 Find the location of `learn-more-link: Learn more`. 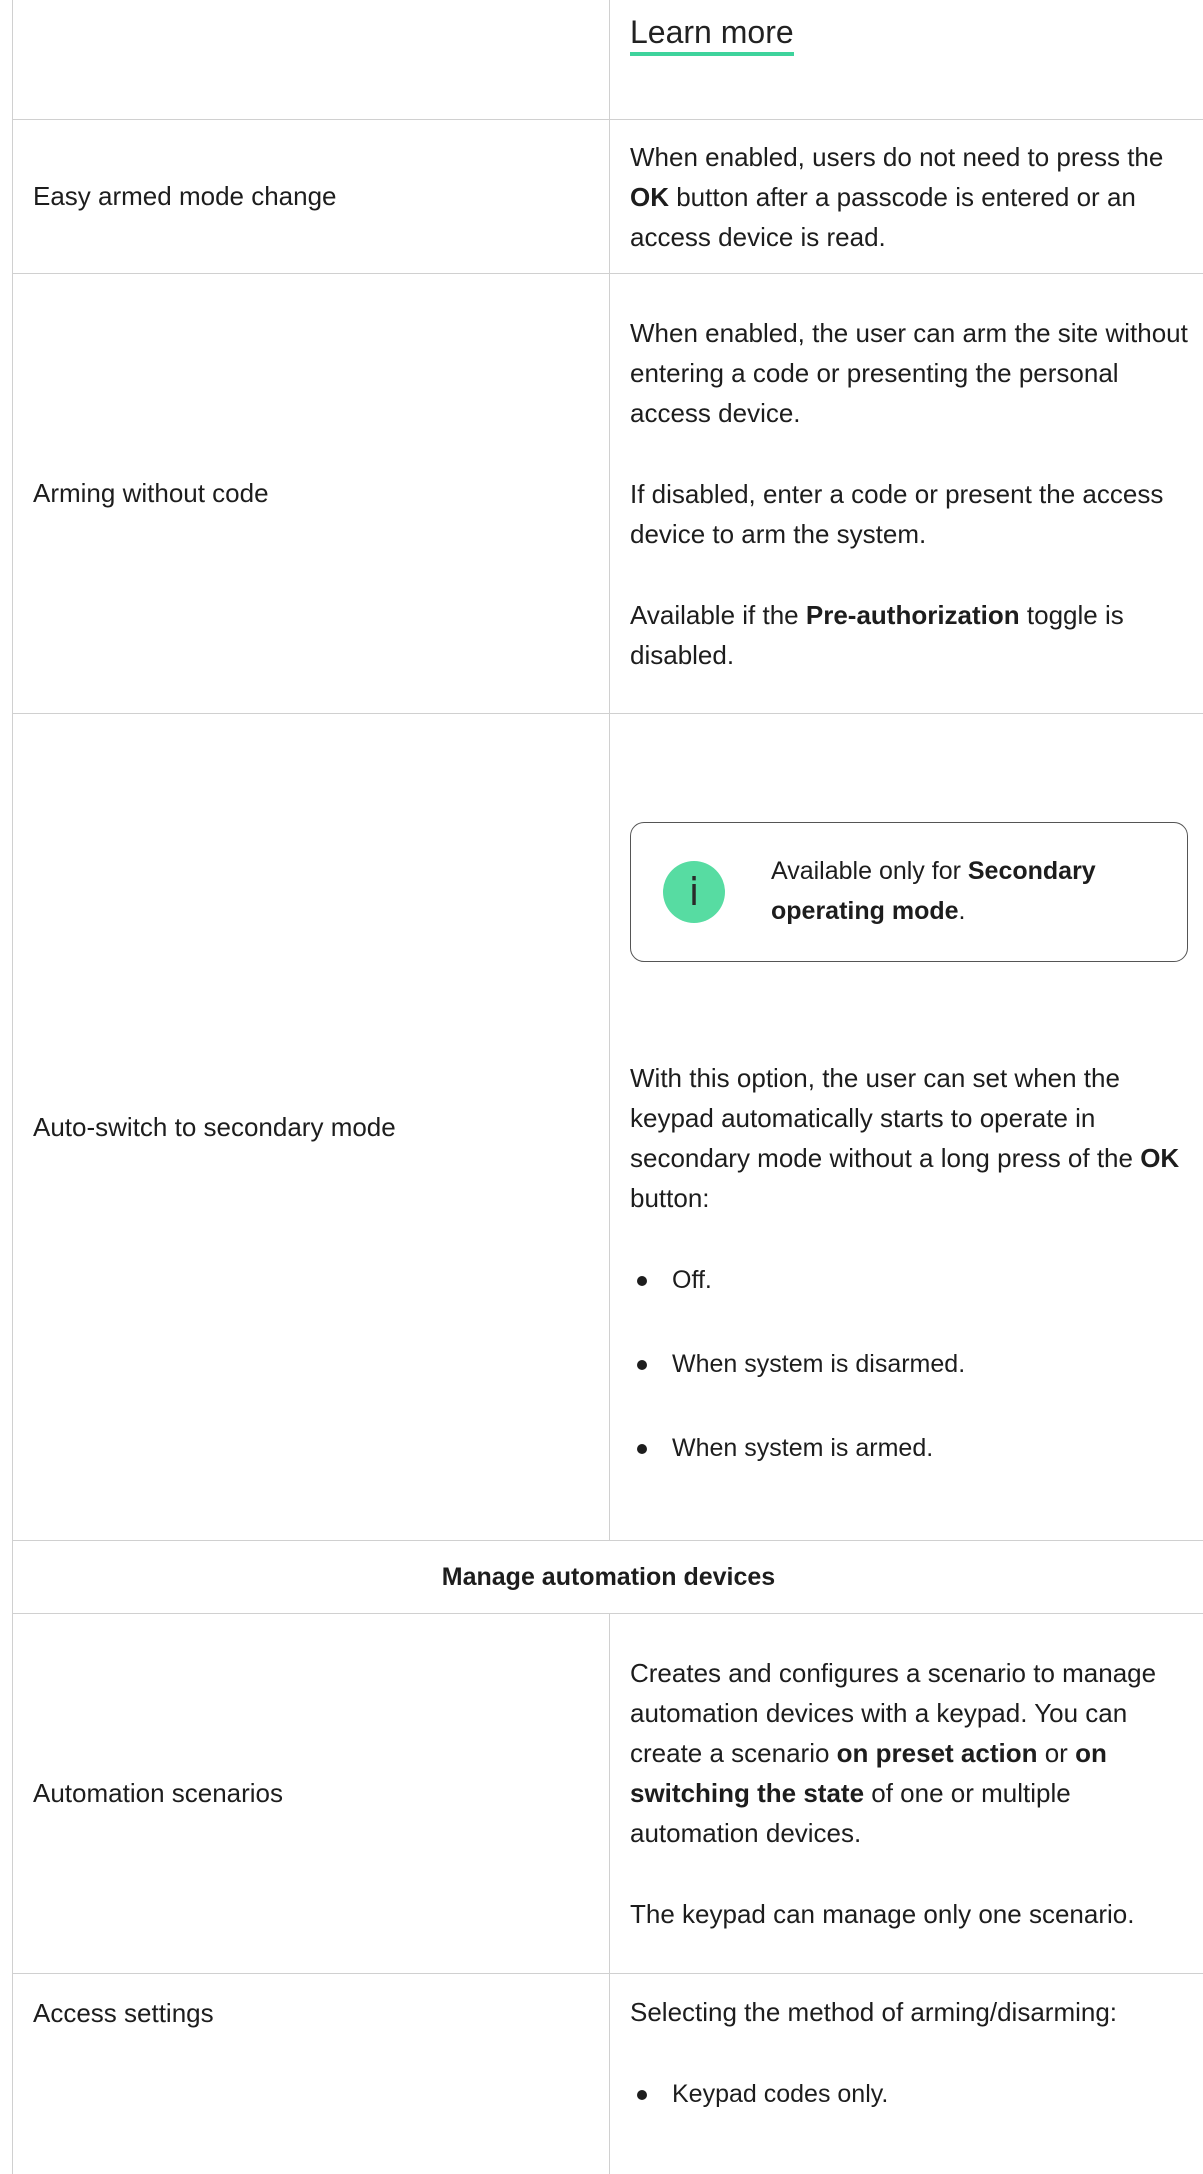

learn-more-link: Learn more is located at coordinates (712, 35).